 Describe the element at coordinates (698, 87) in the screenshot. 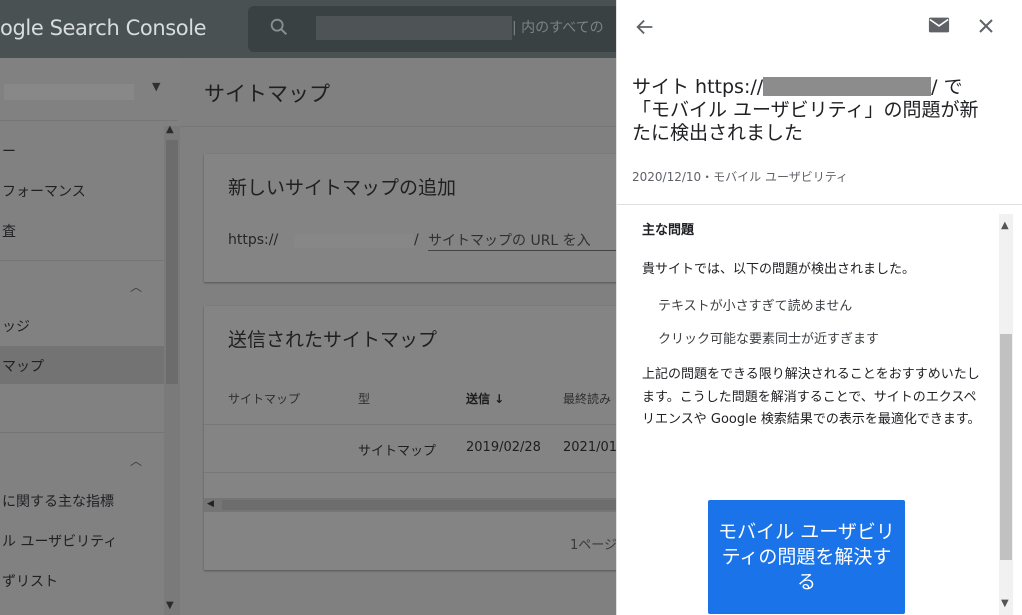

I see `panel-title-prefix: サイト https://` at that location.